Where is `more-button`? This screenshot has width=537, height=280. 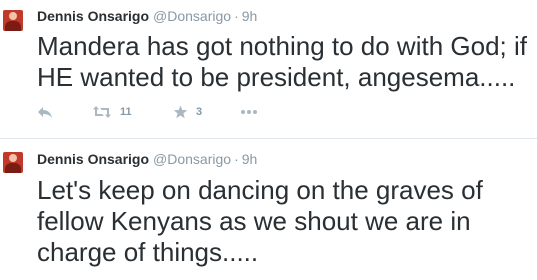 more-button is located at coordinates (249, 112).